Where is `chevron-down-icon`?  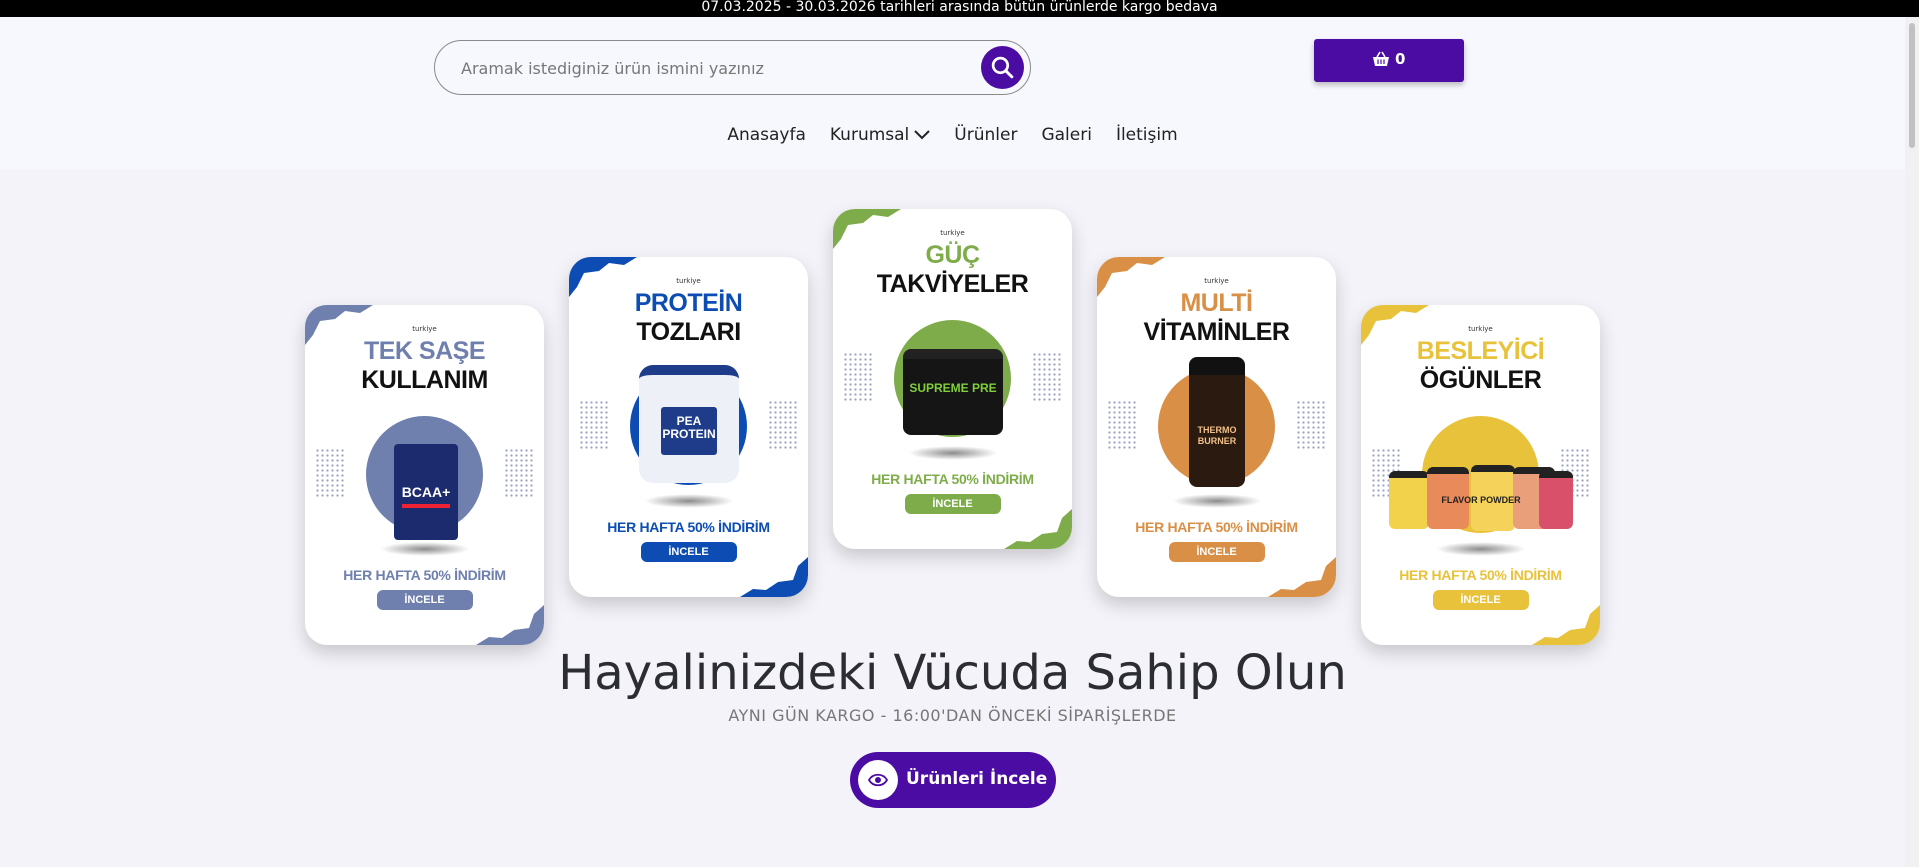
chevron-down-icon is located at coordinates (922, 135).